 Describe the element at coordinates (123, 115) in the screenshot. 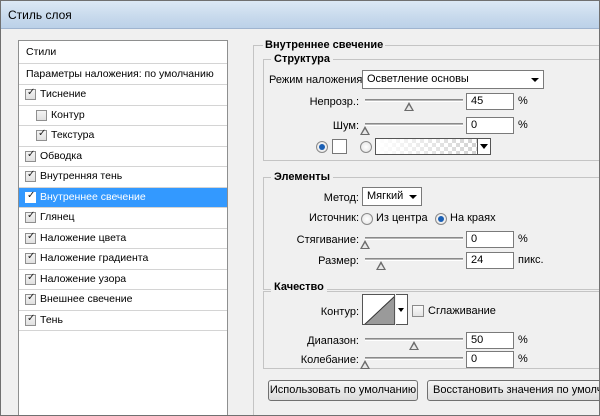

I see `style-item: Контур` at that location.